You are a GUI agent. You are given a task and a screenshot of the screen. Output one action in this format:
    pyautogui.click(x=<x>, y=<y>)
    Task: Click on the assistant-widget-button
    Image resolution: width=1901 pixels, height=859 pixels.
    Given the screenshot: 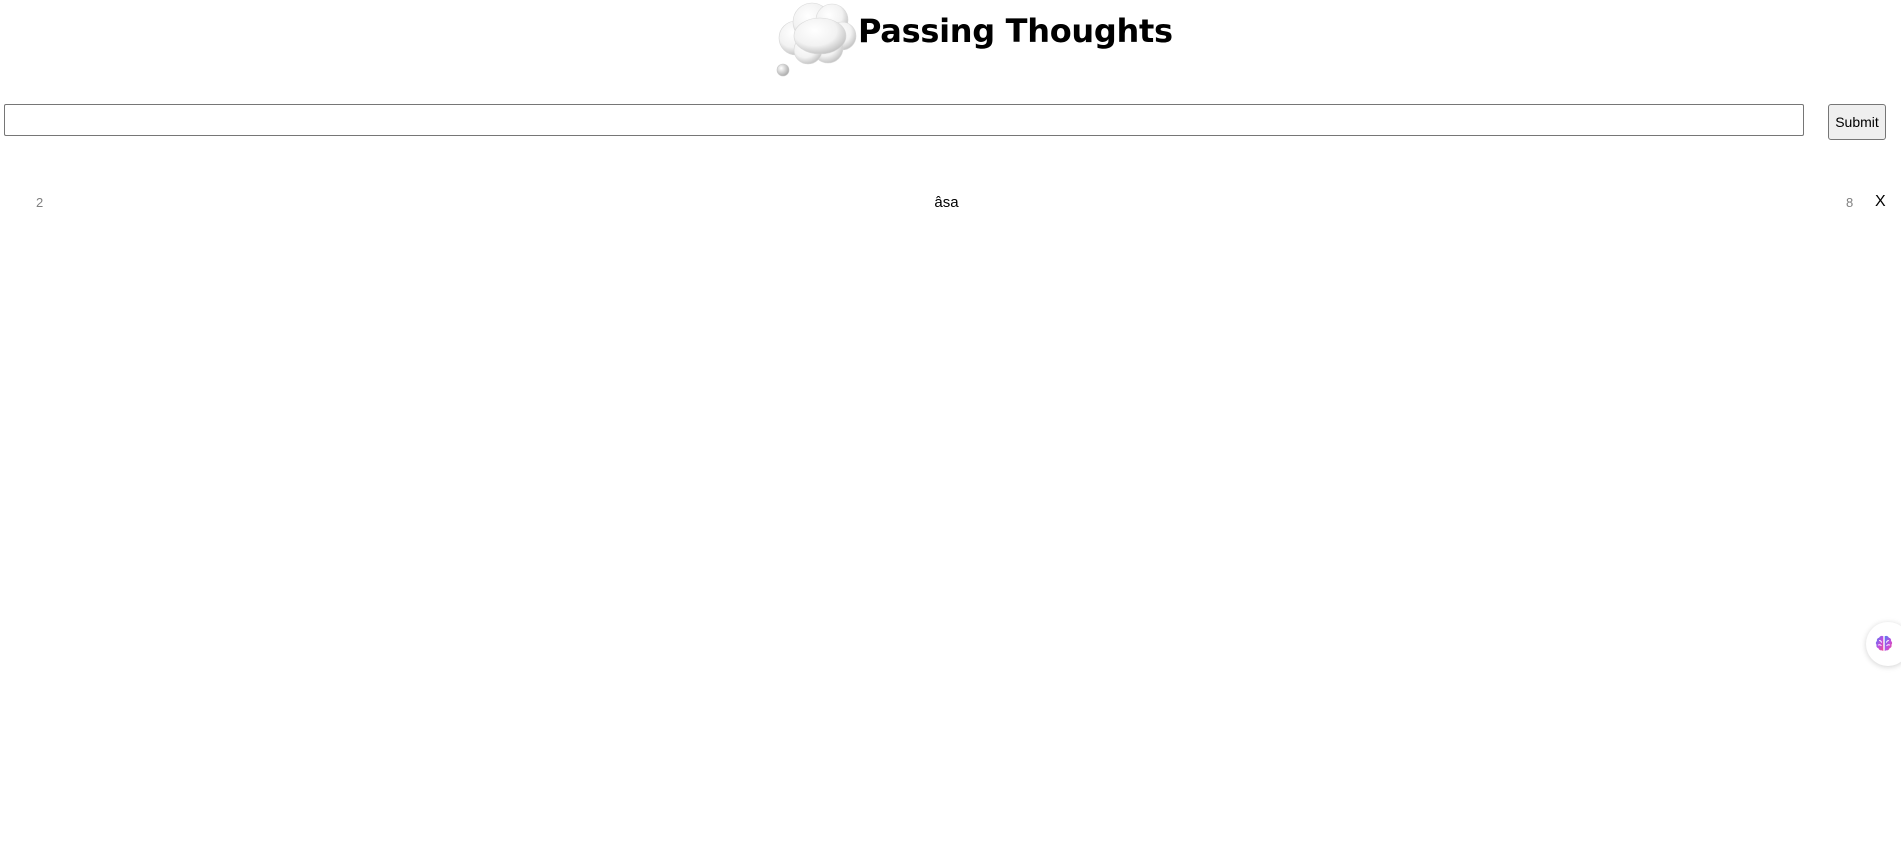 What is the action you would take?
    pyautogui.click(x=1883, y=644)
    